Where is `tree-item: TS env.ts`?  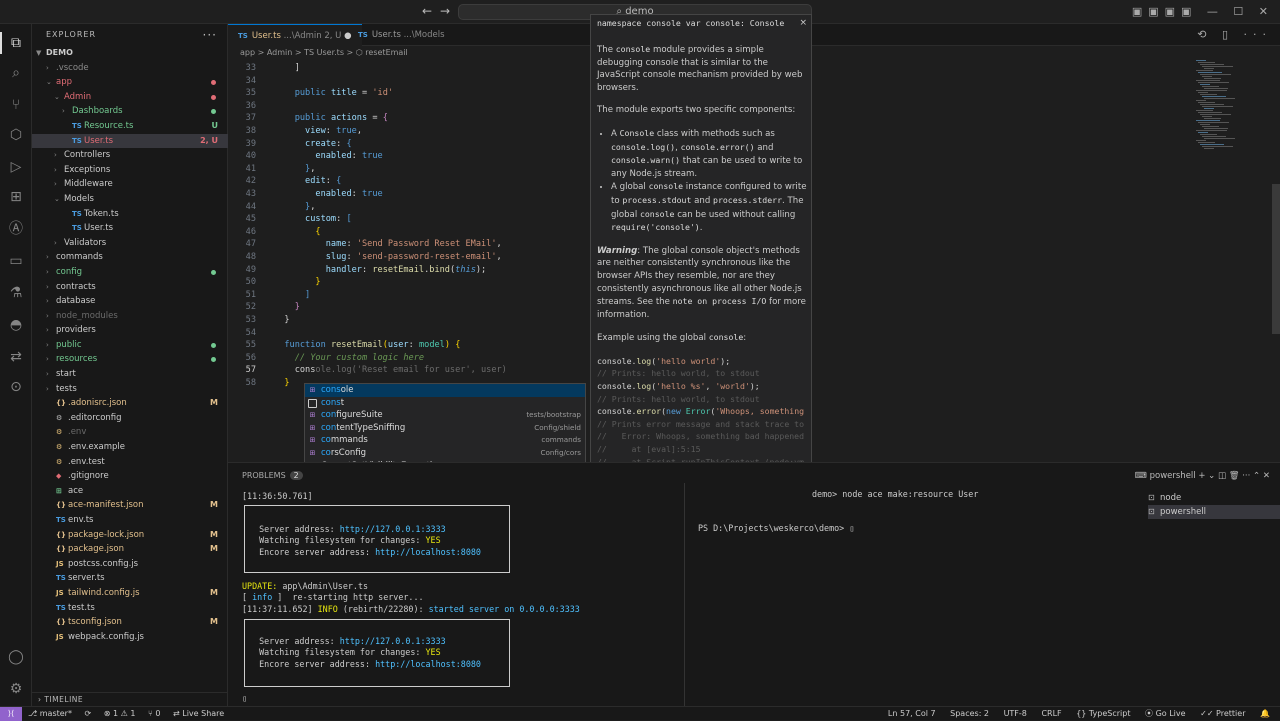
tree-item: TS env.ts is located at coordinates (130, 520).